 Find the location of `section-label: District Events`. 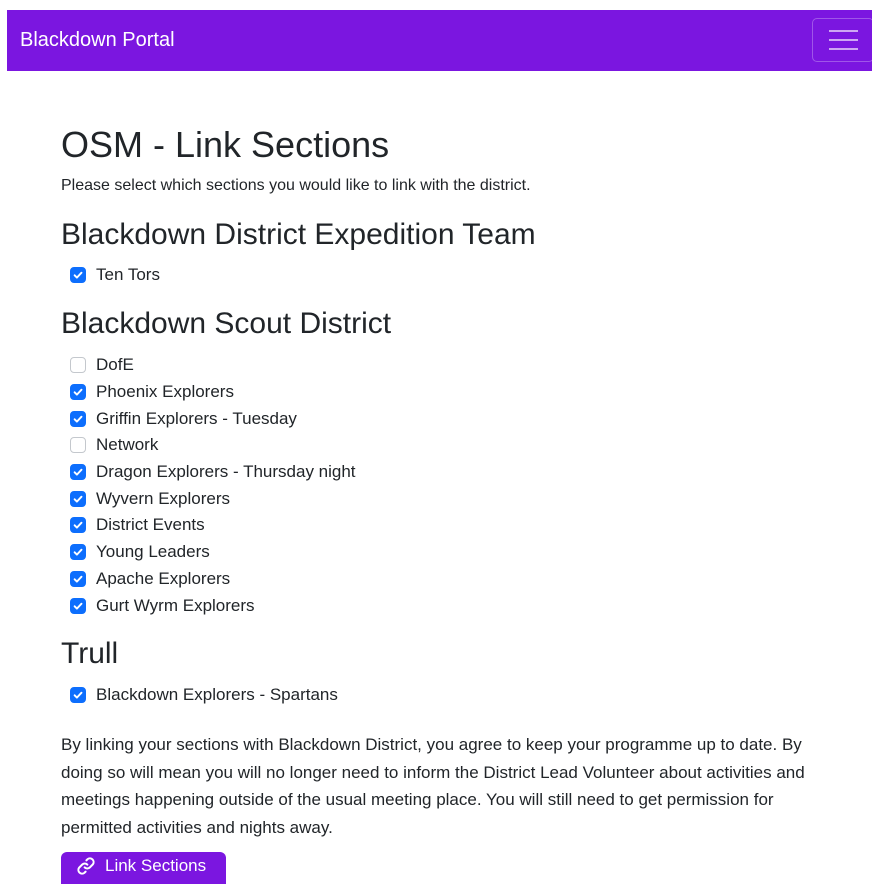

section-label: District Events is located at coordinates (150, 525).